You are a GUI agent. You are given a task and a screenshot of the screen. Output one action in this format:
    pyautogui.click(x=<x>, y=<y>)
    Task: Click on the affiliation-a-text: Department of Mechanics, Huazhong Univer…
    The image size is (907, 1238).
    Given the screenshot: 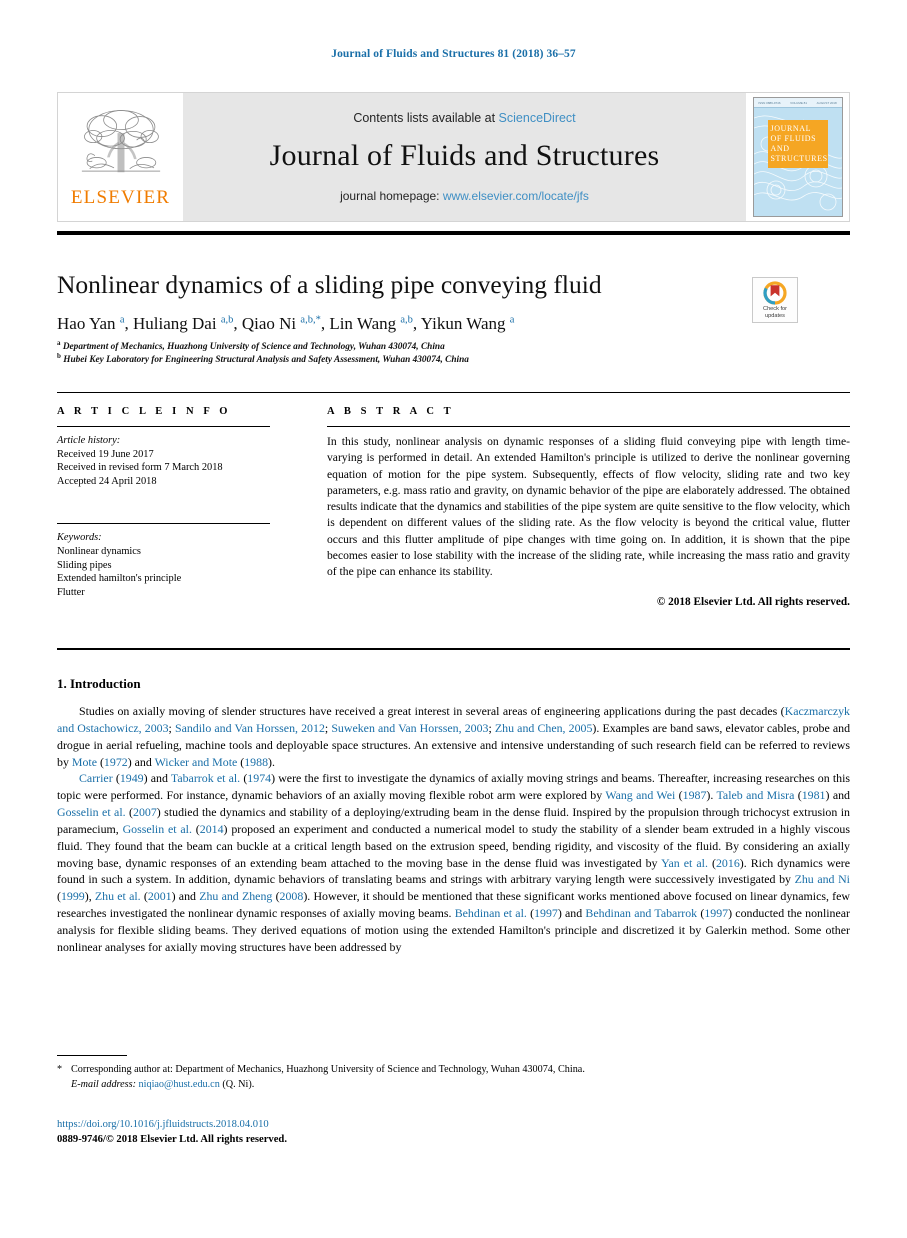 What is the action you would take?
    pyautogui.click(x=253, y=347)
    